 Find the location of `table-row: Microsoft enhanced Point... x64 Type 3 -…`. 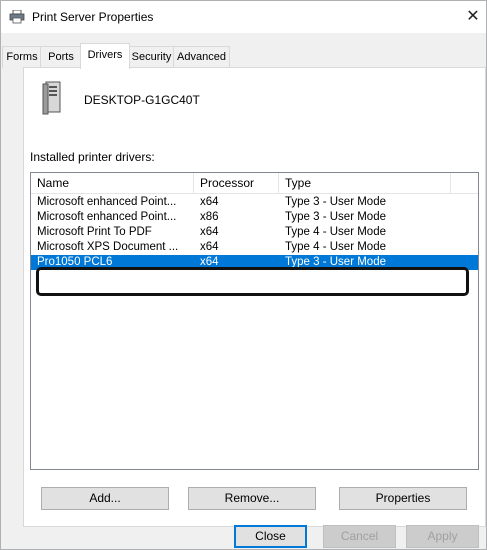

table-row: Microsoft enhanced Point... x64 Type 3 -… is located at coordinates (254, 202).